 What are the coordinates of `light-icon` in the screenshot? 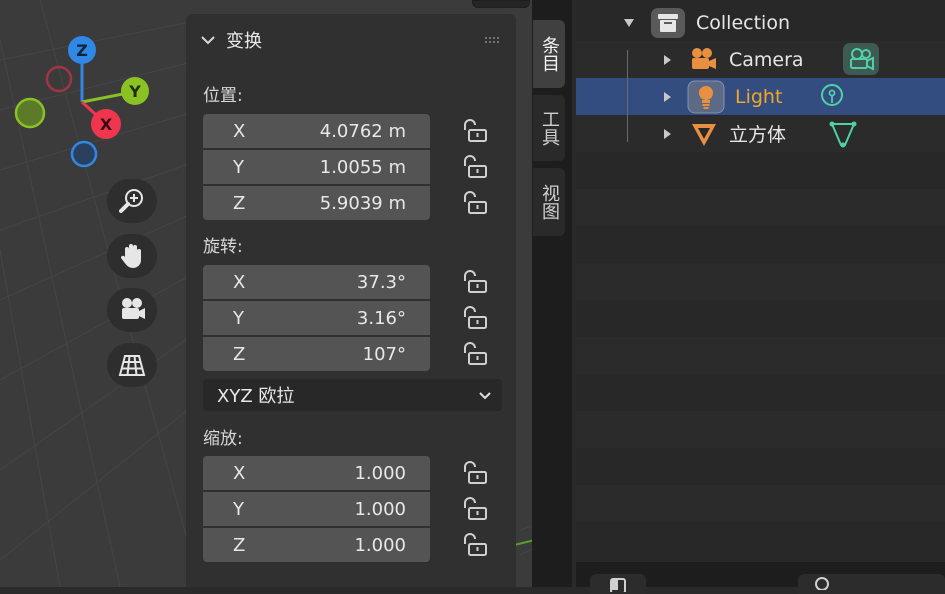 It's located at (706, 96).